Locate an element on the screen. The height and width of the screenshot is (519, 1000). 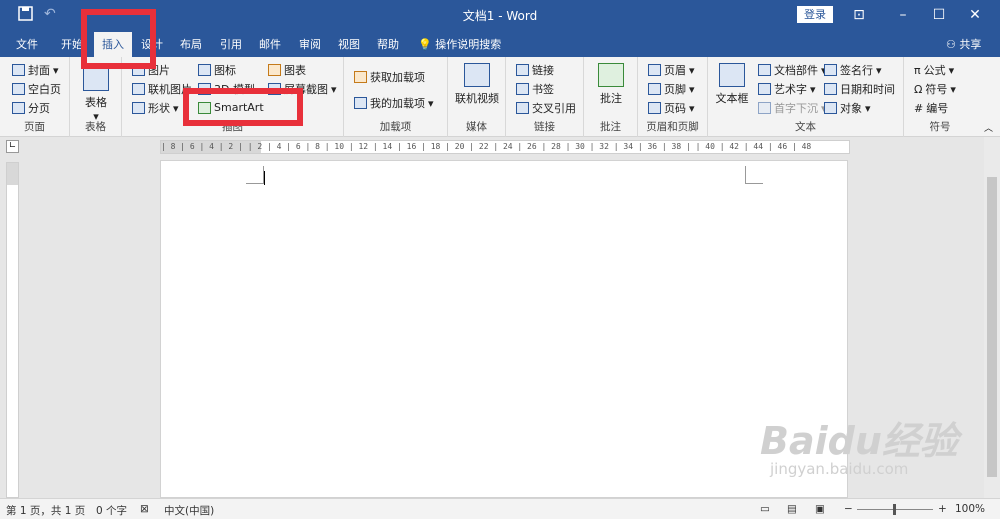
group-links: 链接 书签 交叉引用 链接 is located at coordinates (545, 97).